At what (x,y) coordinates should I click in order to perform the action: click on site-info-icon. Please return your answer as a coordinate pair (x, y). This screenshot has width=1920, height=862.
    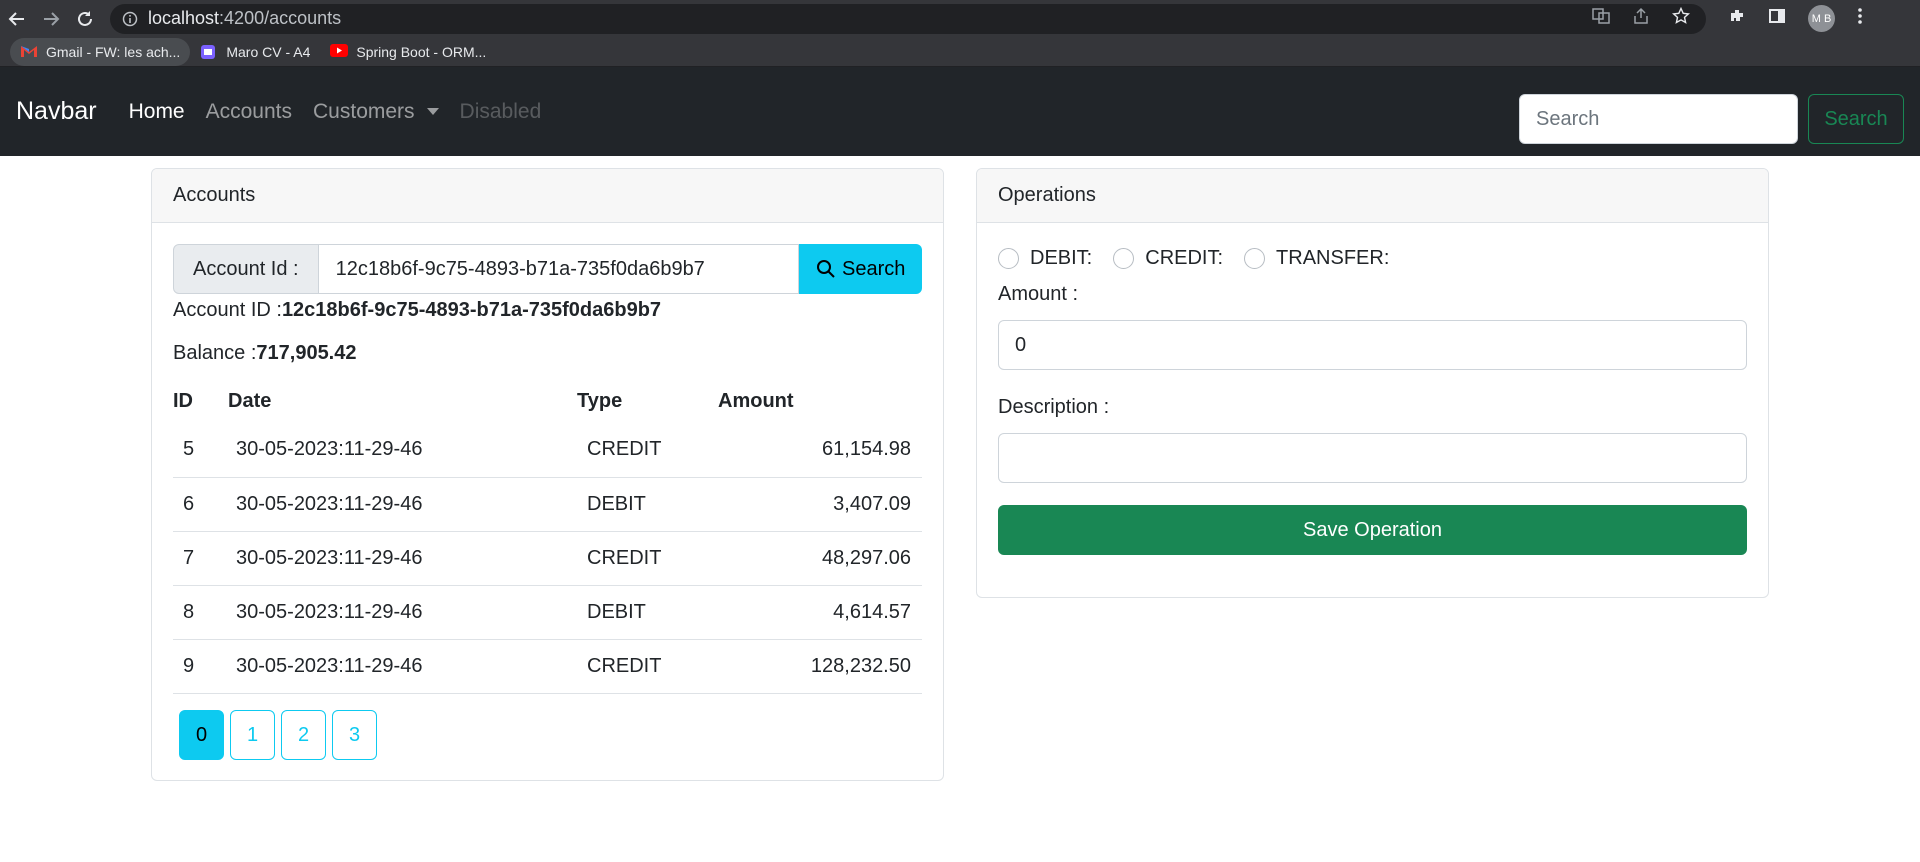
    Looking at the image, I should click on (130, 19).